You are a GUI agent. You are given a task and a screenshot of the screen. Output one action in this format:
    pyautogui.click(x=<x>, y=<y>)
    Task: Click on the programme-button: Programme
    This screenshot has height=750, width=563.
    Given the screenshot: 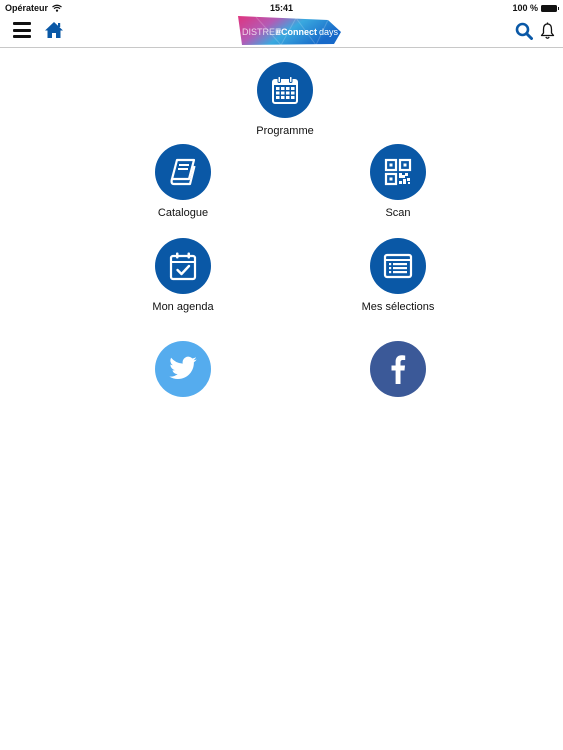 What is the action you would take?
    pyautogui.click(x=285, y=99)
    